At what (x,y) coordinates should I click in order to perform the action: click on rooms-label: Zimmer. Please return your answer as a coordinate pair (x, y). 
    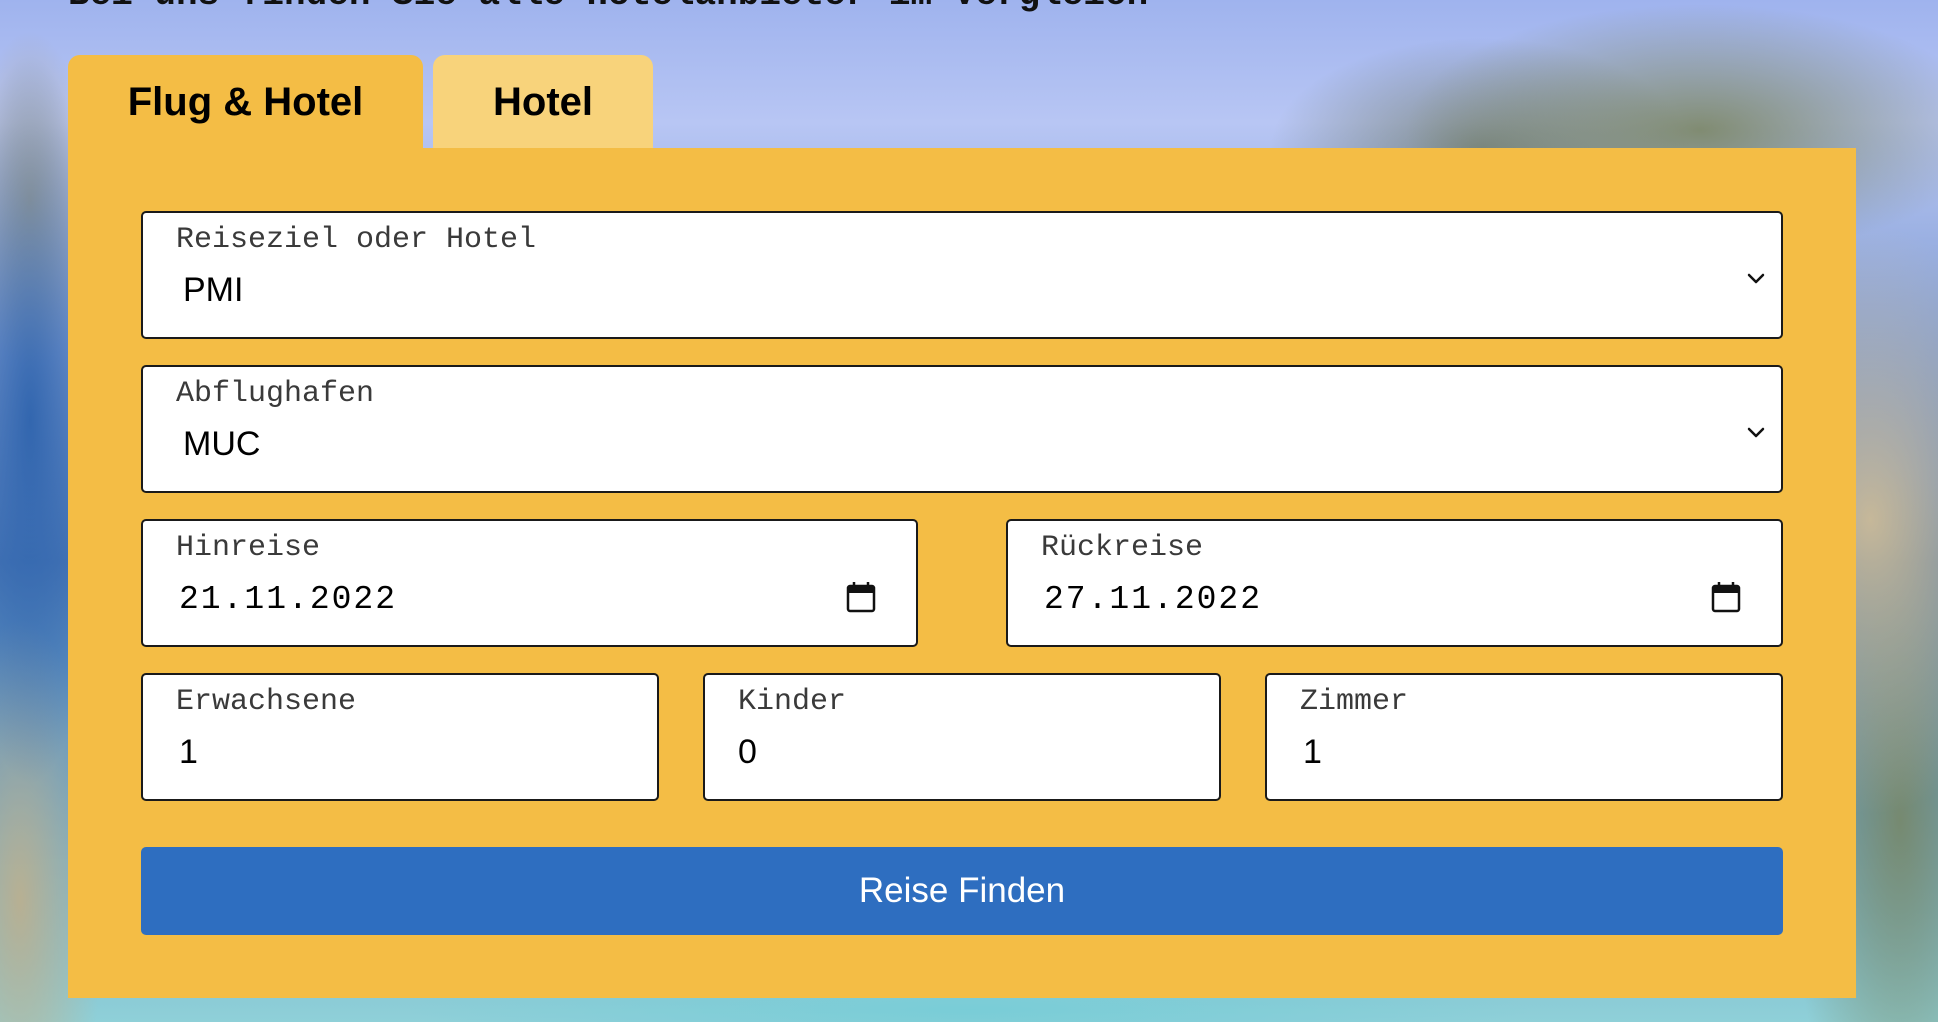
    Looking at the image, I should click on (1354, 702).